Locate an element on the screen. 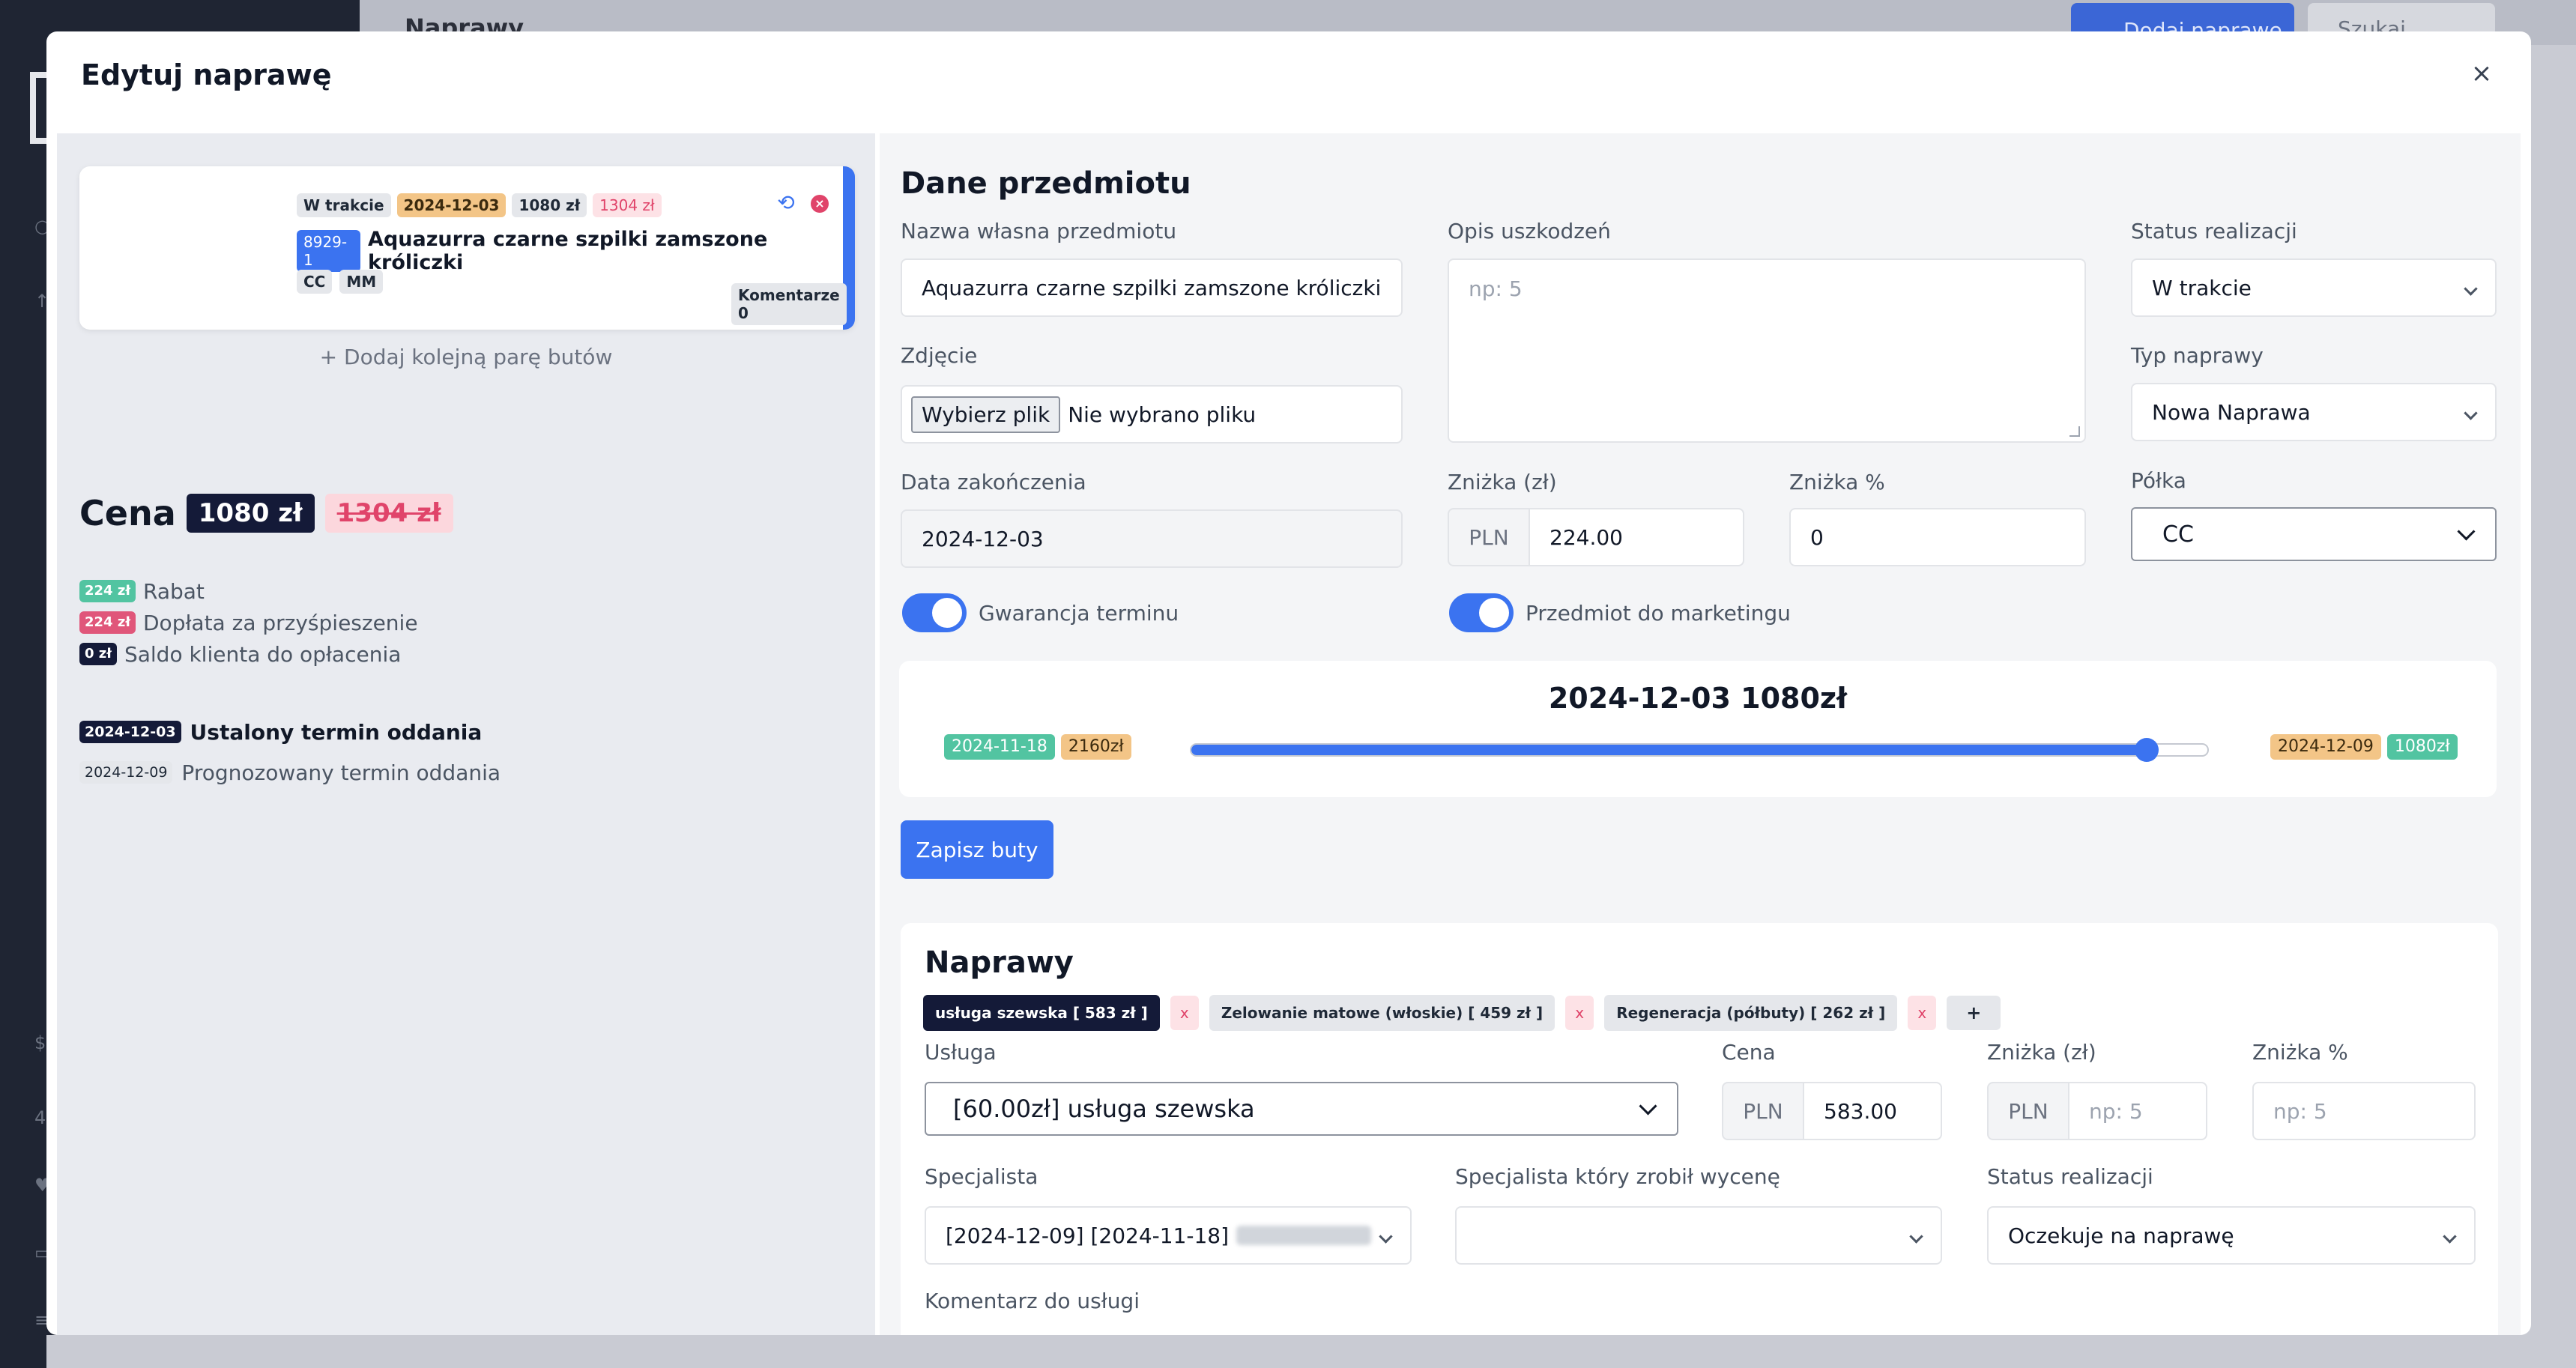 Image resolution: width=2576 pixels, height=1368 pixels. price-summary: Cena 1080 zł 1304 zł is located at coordinates (266, 513).